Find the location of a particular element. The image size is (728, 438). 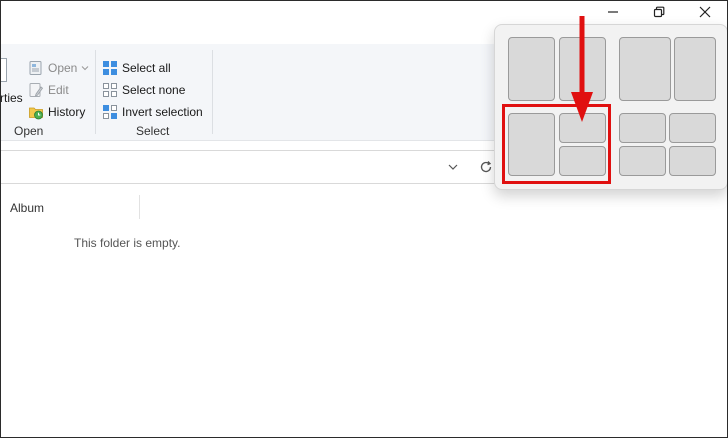

properties-button: rties is located at coordinates (11, 98).